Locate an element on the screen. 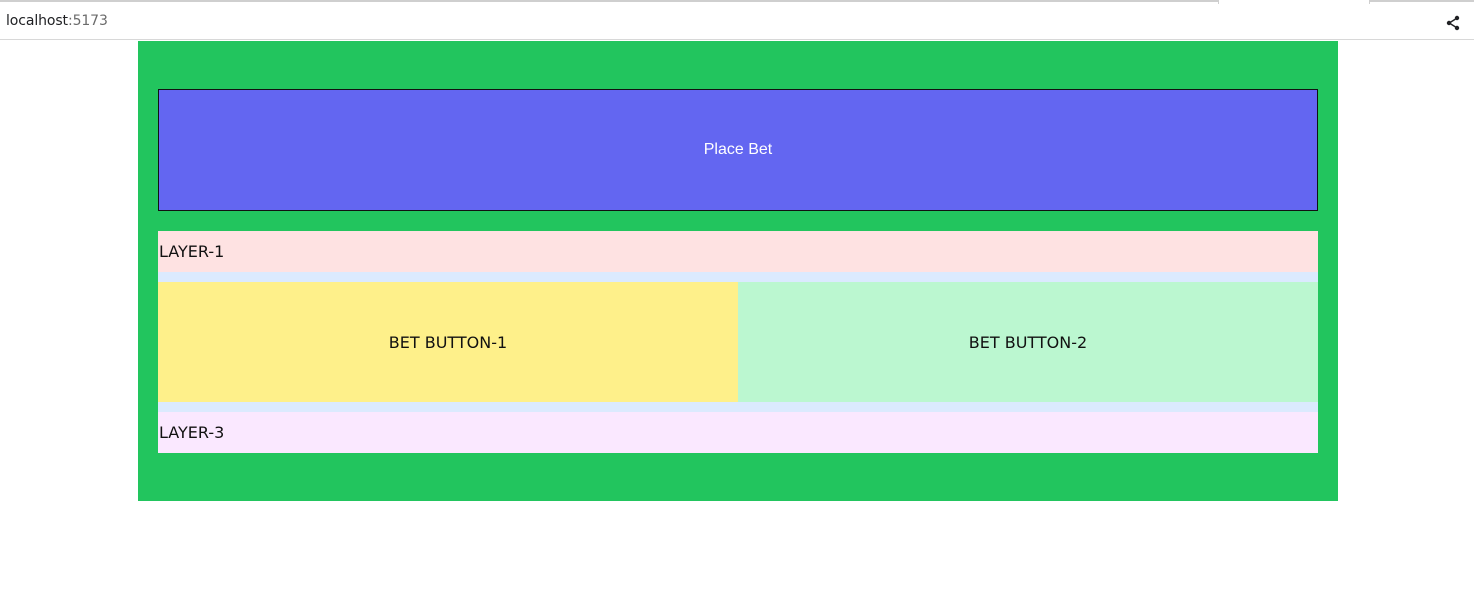 This screenshot has height=615, width=1474. layer-3: LAYER-3 is located at coordinates (738, 432).